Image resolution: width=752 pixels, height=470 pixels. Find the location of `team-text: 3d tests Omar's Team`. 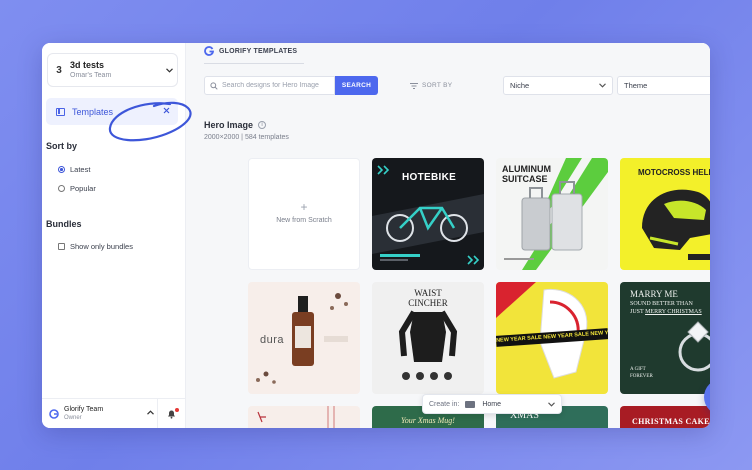

team-text: 3d tests Omar's Team is located at coordinates (115, 70).